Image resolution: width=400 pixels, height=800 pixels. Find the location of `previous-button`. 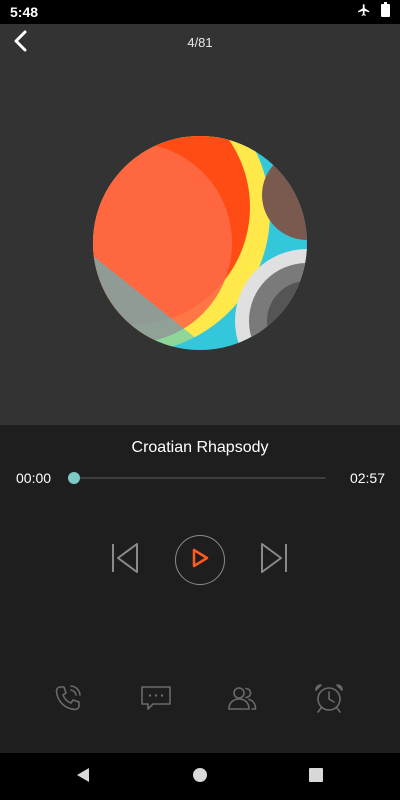

previous-button is located at coordinates (125, 560).